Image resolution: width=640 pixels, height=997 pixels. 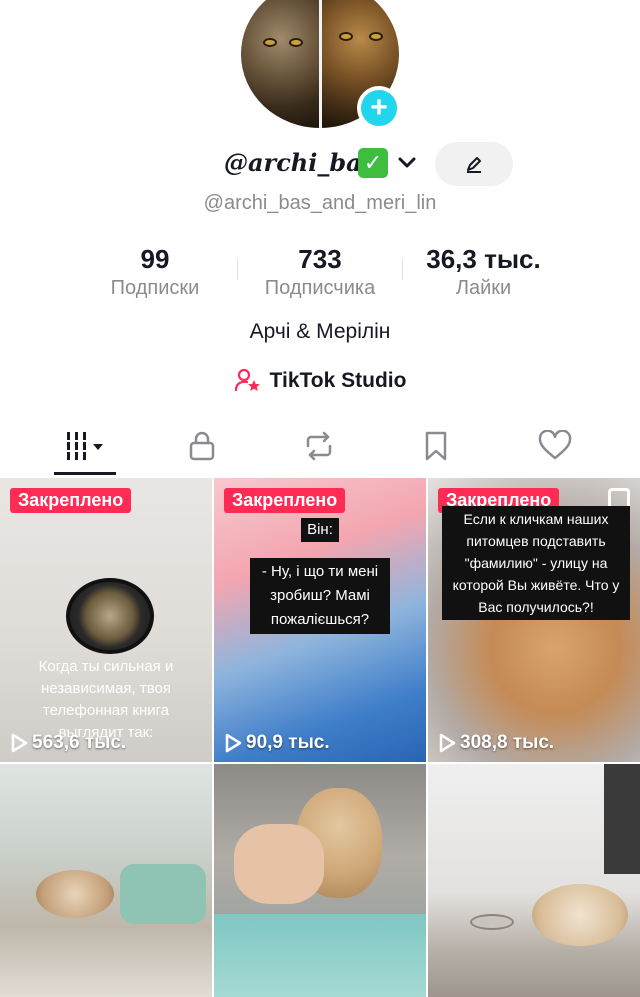 I want to click on stat-label: Подписчика, so click(x=320, y=288).